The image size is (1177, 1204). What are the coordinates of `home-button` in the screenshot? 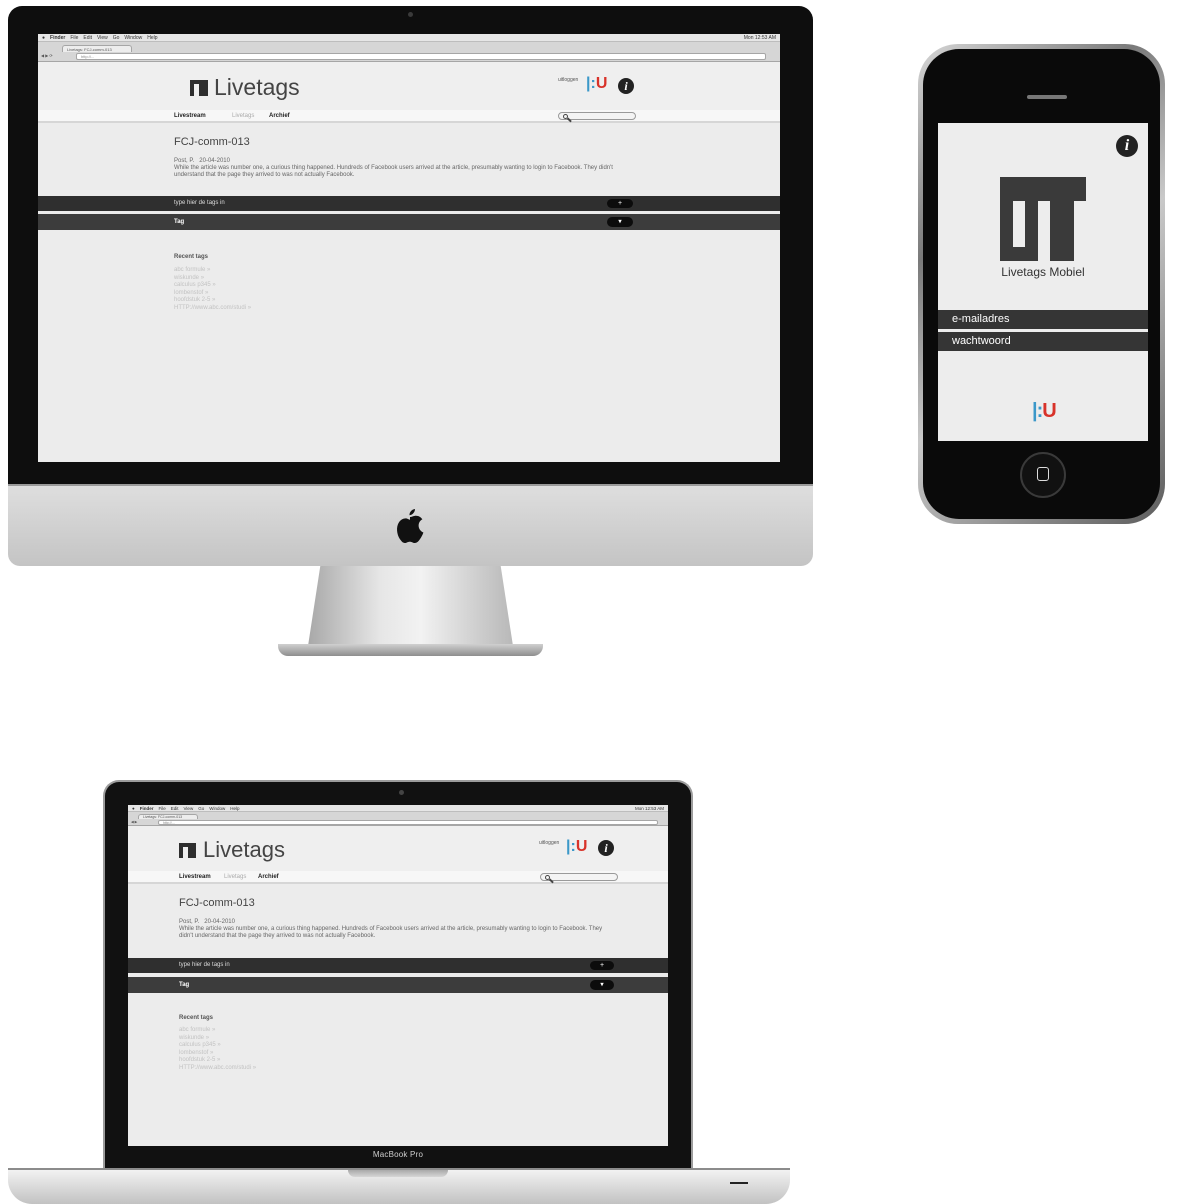 It's located at (1043, 475).